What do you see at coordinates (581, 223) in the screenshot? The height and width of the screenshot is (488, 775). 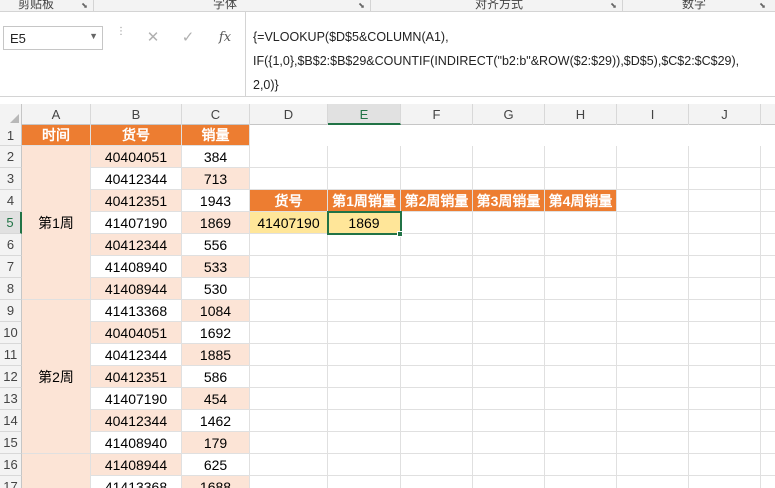 I see `cell-h5` at bounding box center [581, 223].